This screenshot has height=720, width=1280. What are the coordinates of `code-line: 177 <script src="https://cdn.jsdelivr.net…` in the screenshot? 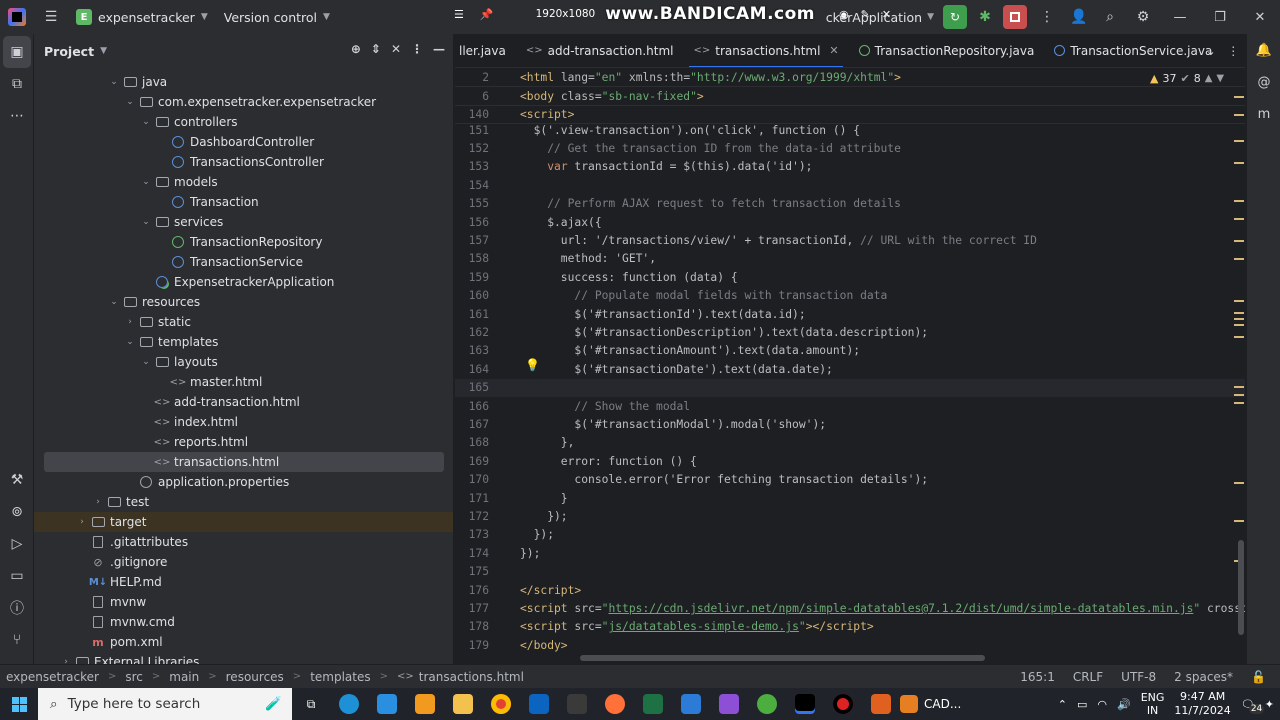 It's located at (850, 608).